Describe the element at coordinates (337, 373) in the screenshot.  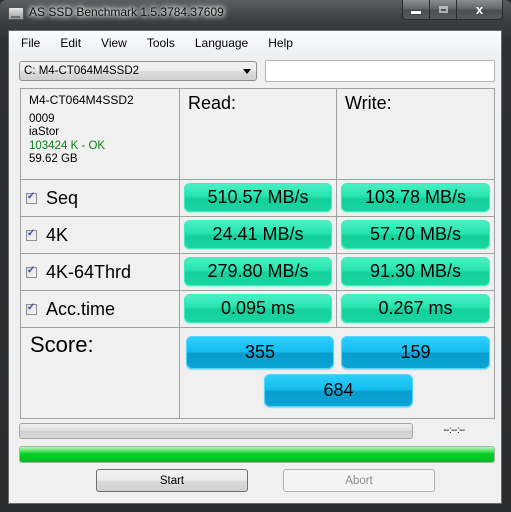
I see `score-area: 355 159 684` at that location.